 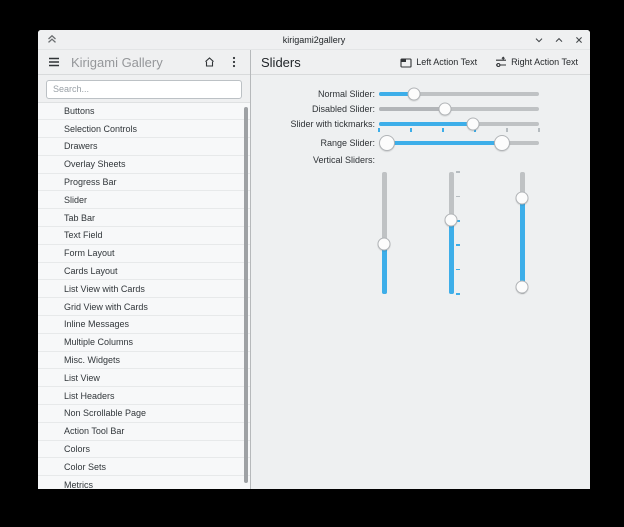 I want to click on sidebar-item-buttons: Buttons, so click(x=144, y=112).